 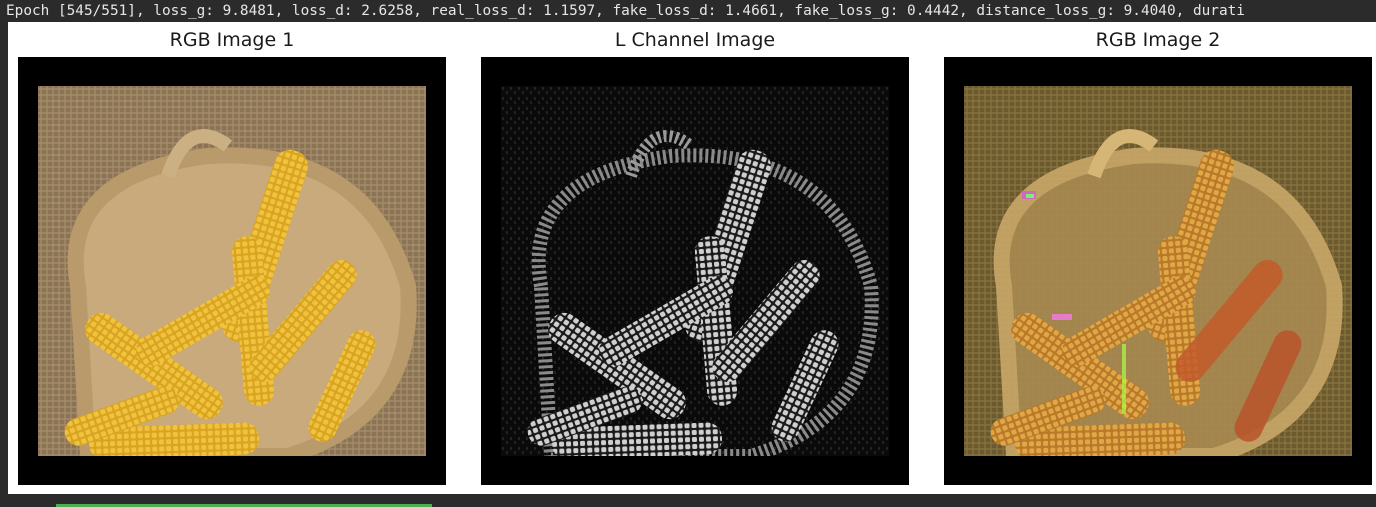 What do you see at coordinates (695, 40) in the screenshot?
I see `panel-title: L Channel Image` at bounding box center [695, 40].